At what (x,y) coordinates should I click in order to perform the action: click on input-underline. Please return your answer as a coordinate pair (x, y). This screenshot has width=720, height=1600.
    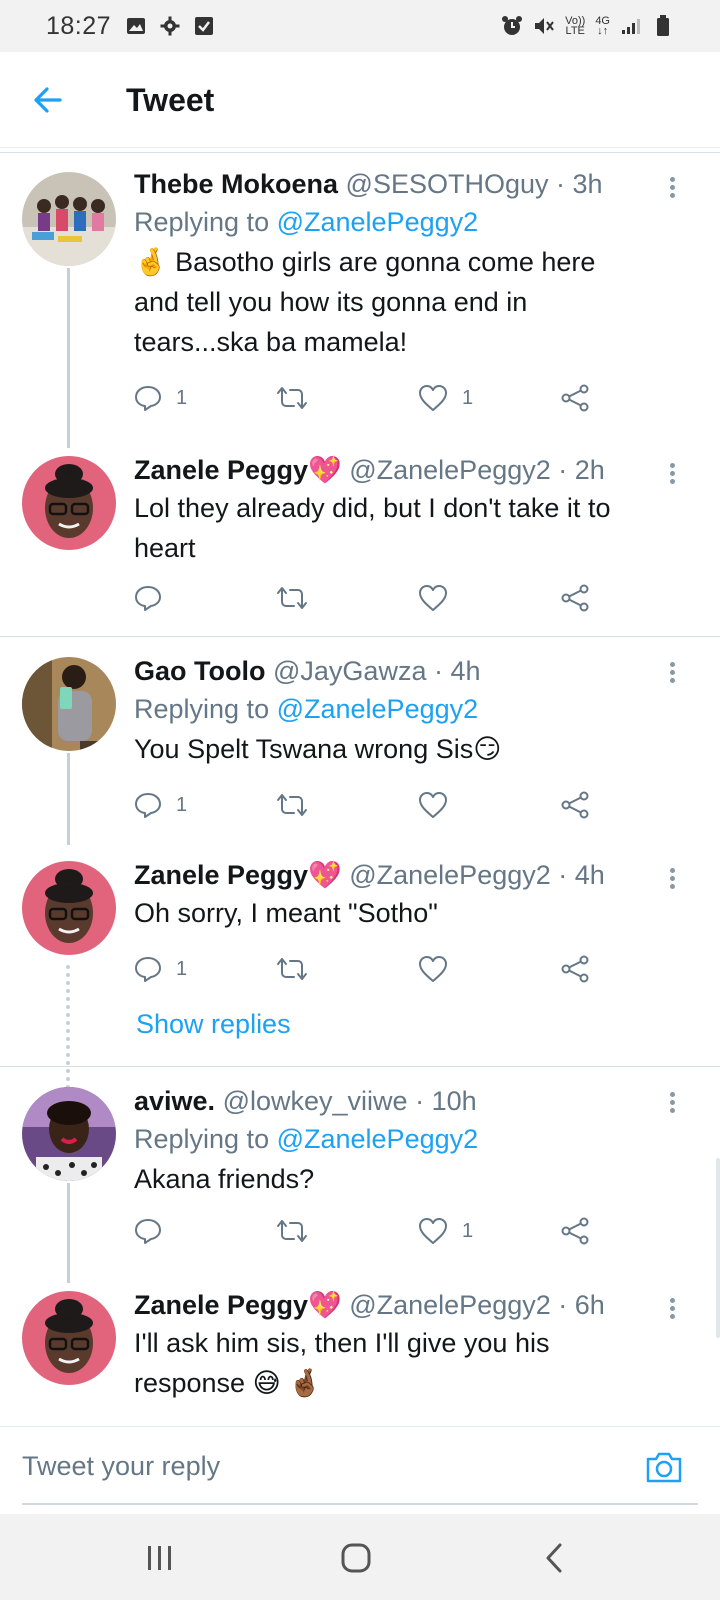
    Looking at the image, I should click on (360, 1504).